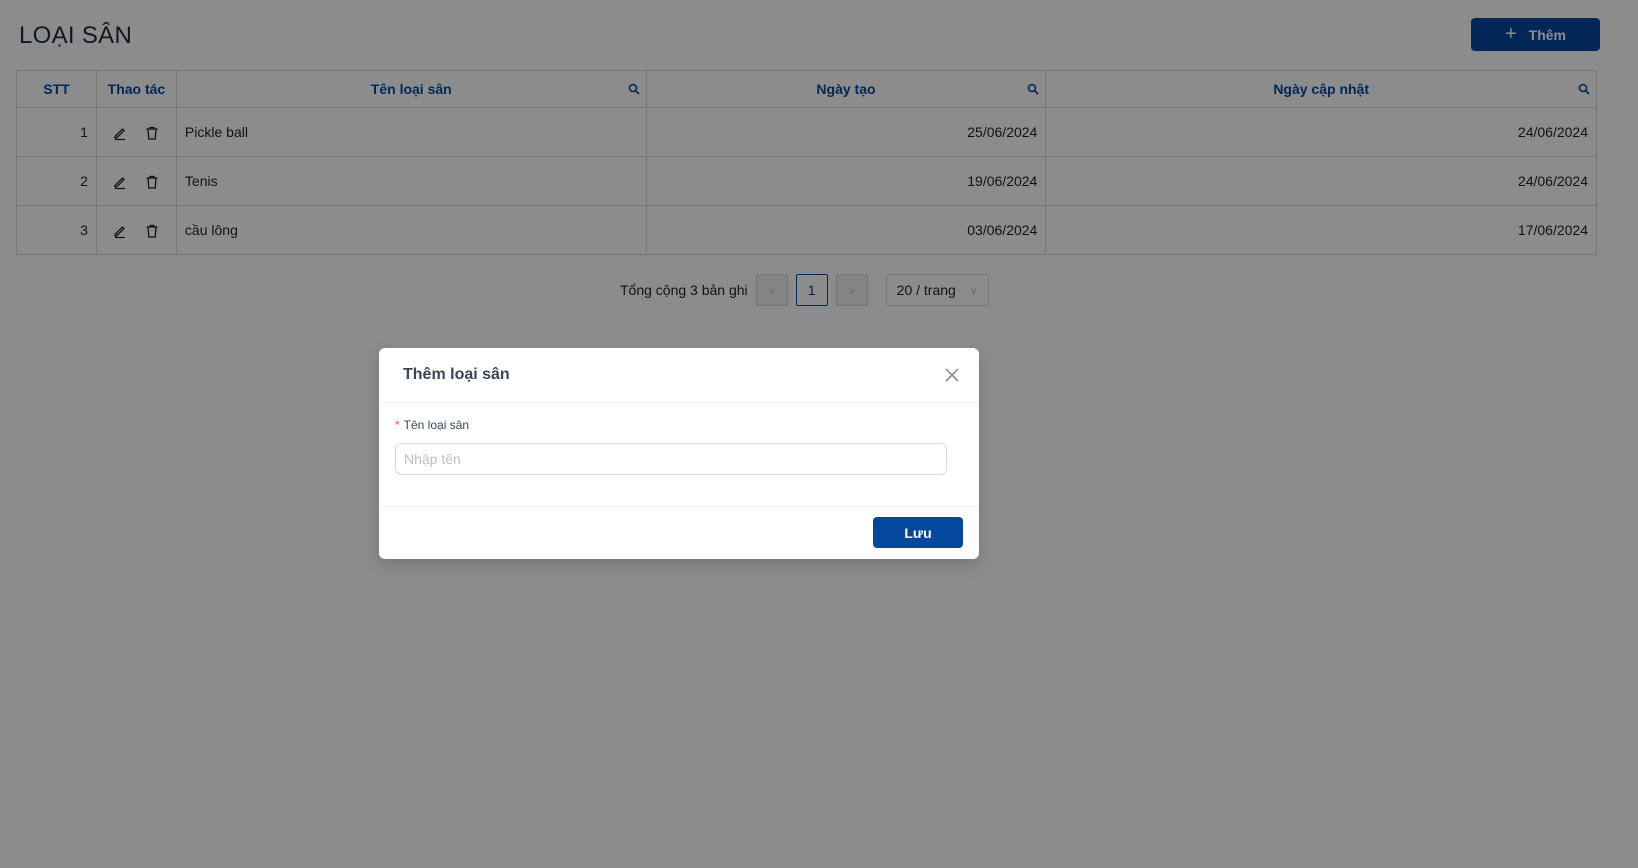 Image resolution: width=1638 pixels, height=868 pixels. I want to click on close-icon, so click(952, 375).